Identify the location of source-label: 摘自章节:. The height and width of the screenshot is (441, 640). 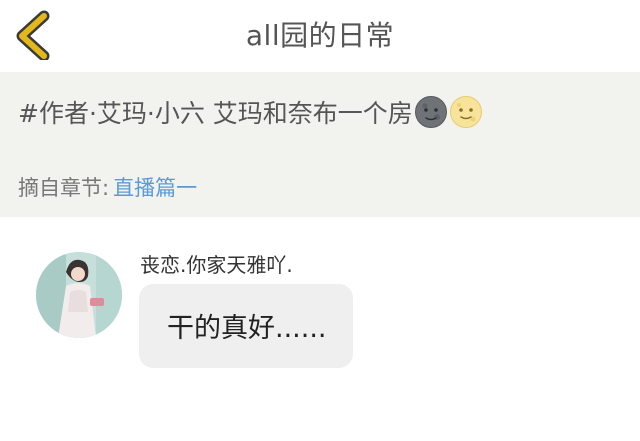
(64, 188).